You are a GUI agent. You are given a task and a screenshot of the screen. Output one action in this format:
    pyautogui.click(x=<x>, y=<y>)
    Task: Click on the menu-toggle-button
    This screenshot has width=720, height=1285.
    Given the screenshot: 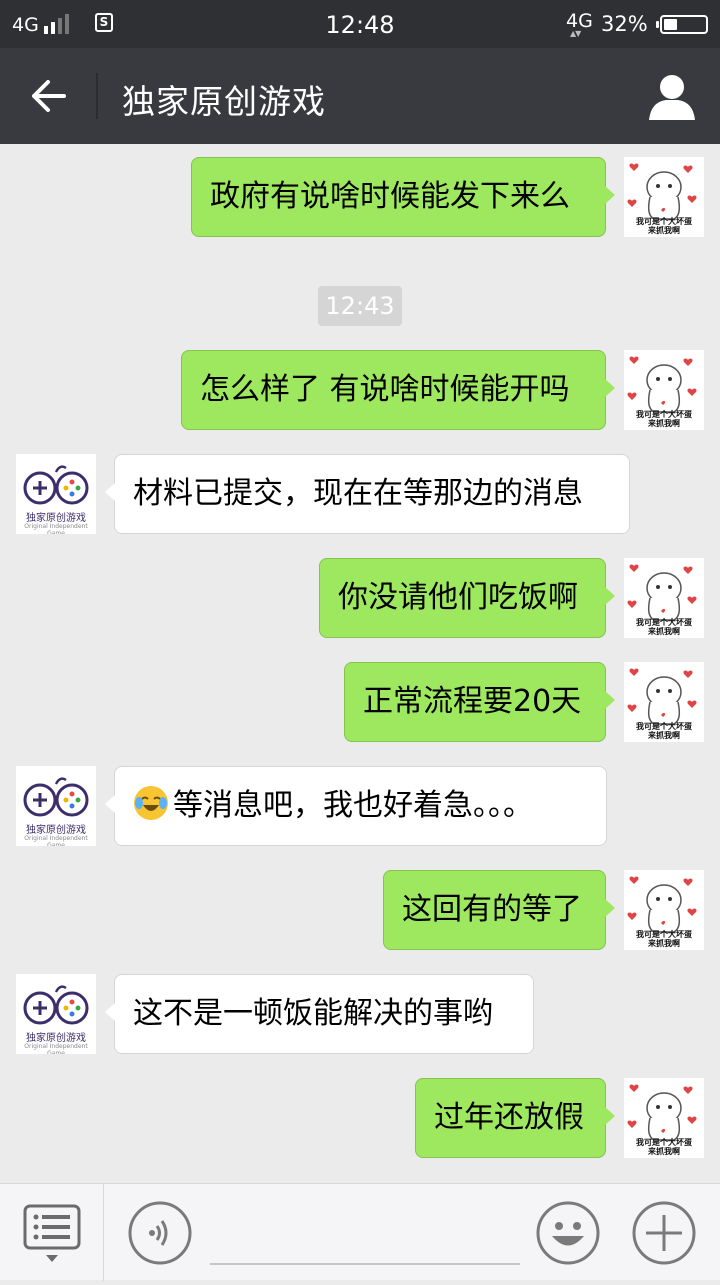 What is the action you would take?
    pyautogui.click(x=52, y=1232)
    